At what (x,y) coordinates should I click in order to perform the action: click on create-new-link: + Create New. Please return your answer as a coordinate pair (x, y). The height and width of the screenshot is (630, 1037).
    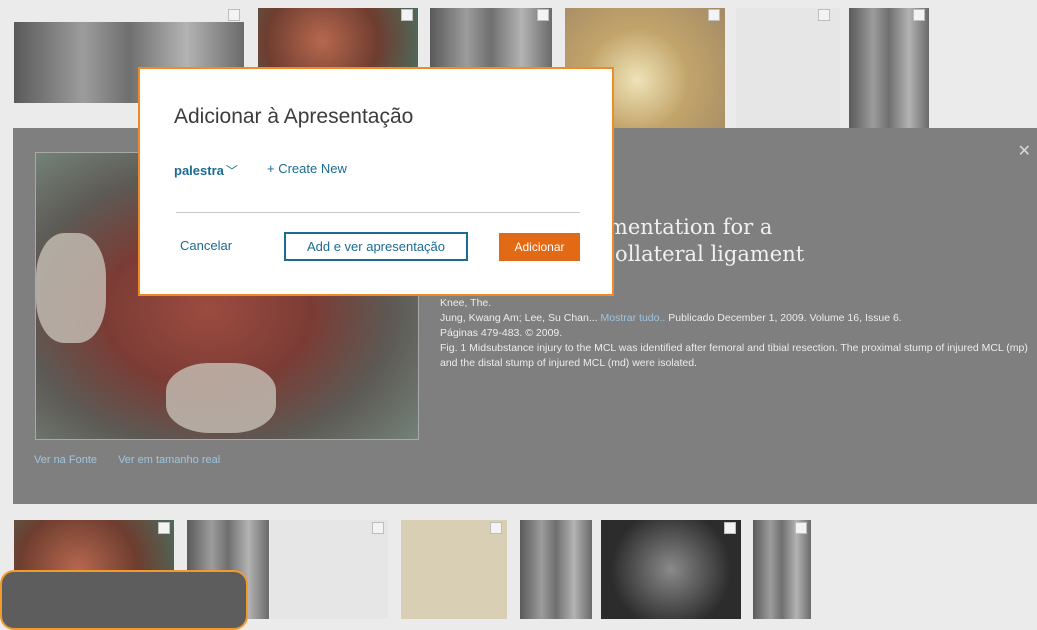
    Looking at the image, I should click on (307, 168).